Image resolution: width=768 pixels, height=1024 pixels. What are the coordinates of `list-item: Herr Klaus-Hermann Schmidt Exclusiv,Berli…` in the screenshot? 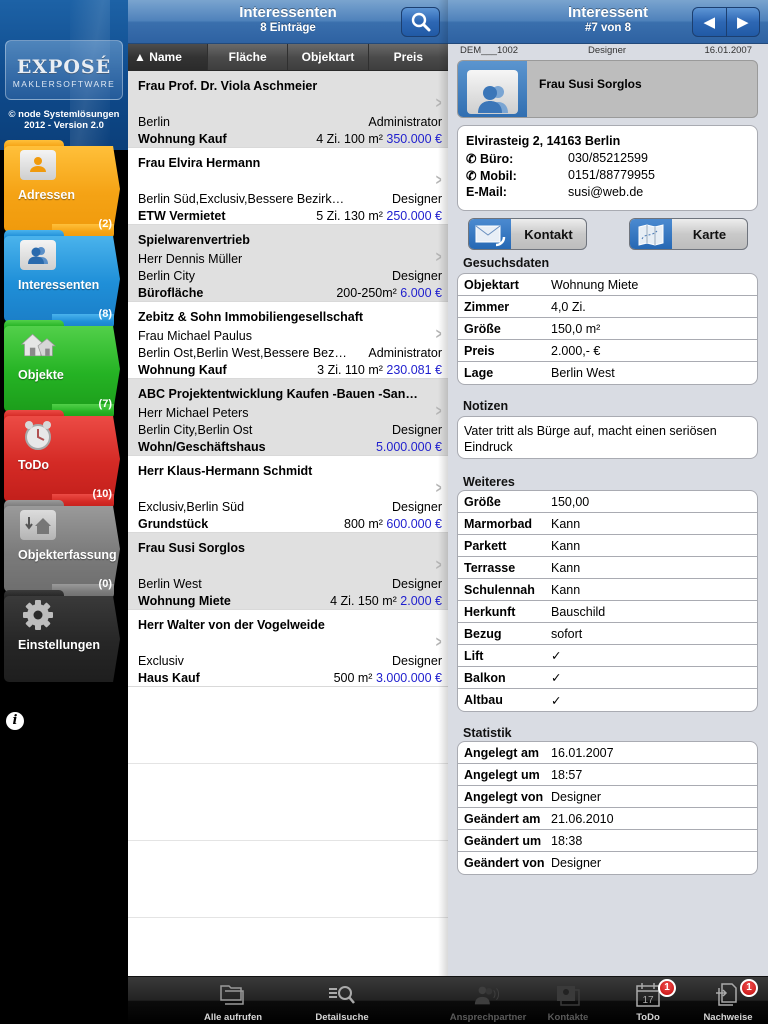 It's located at (288, 494).